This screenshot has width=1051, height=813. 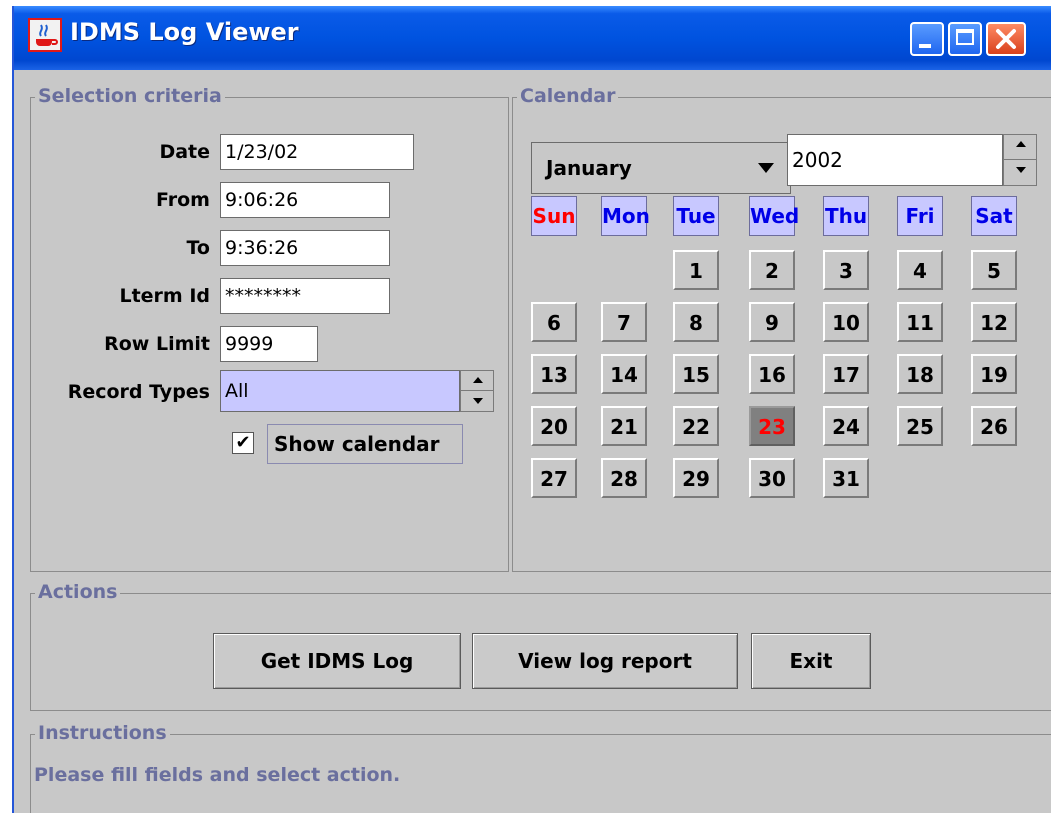 I want to click on selection-criteria-title: Selection criteria, so click(x=130, y=96).